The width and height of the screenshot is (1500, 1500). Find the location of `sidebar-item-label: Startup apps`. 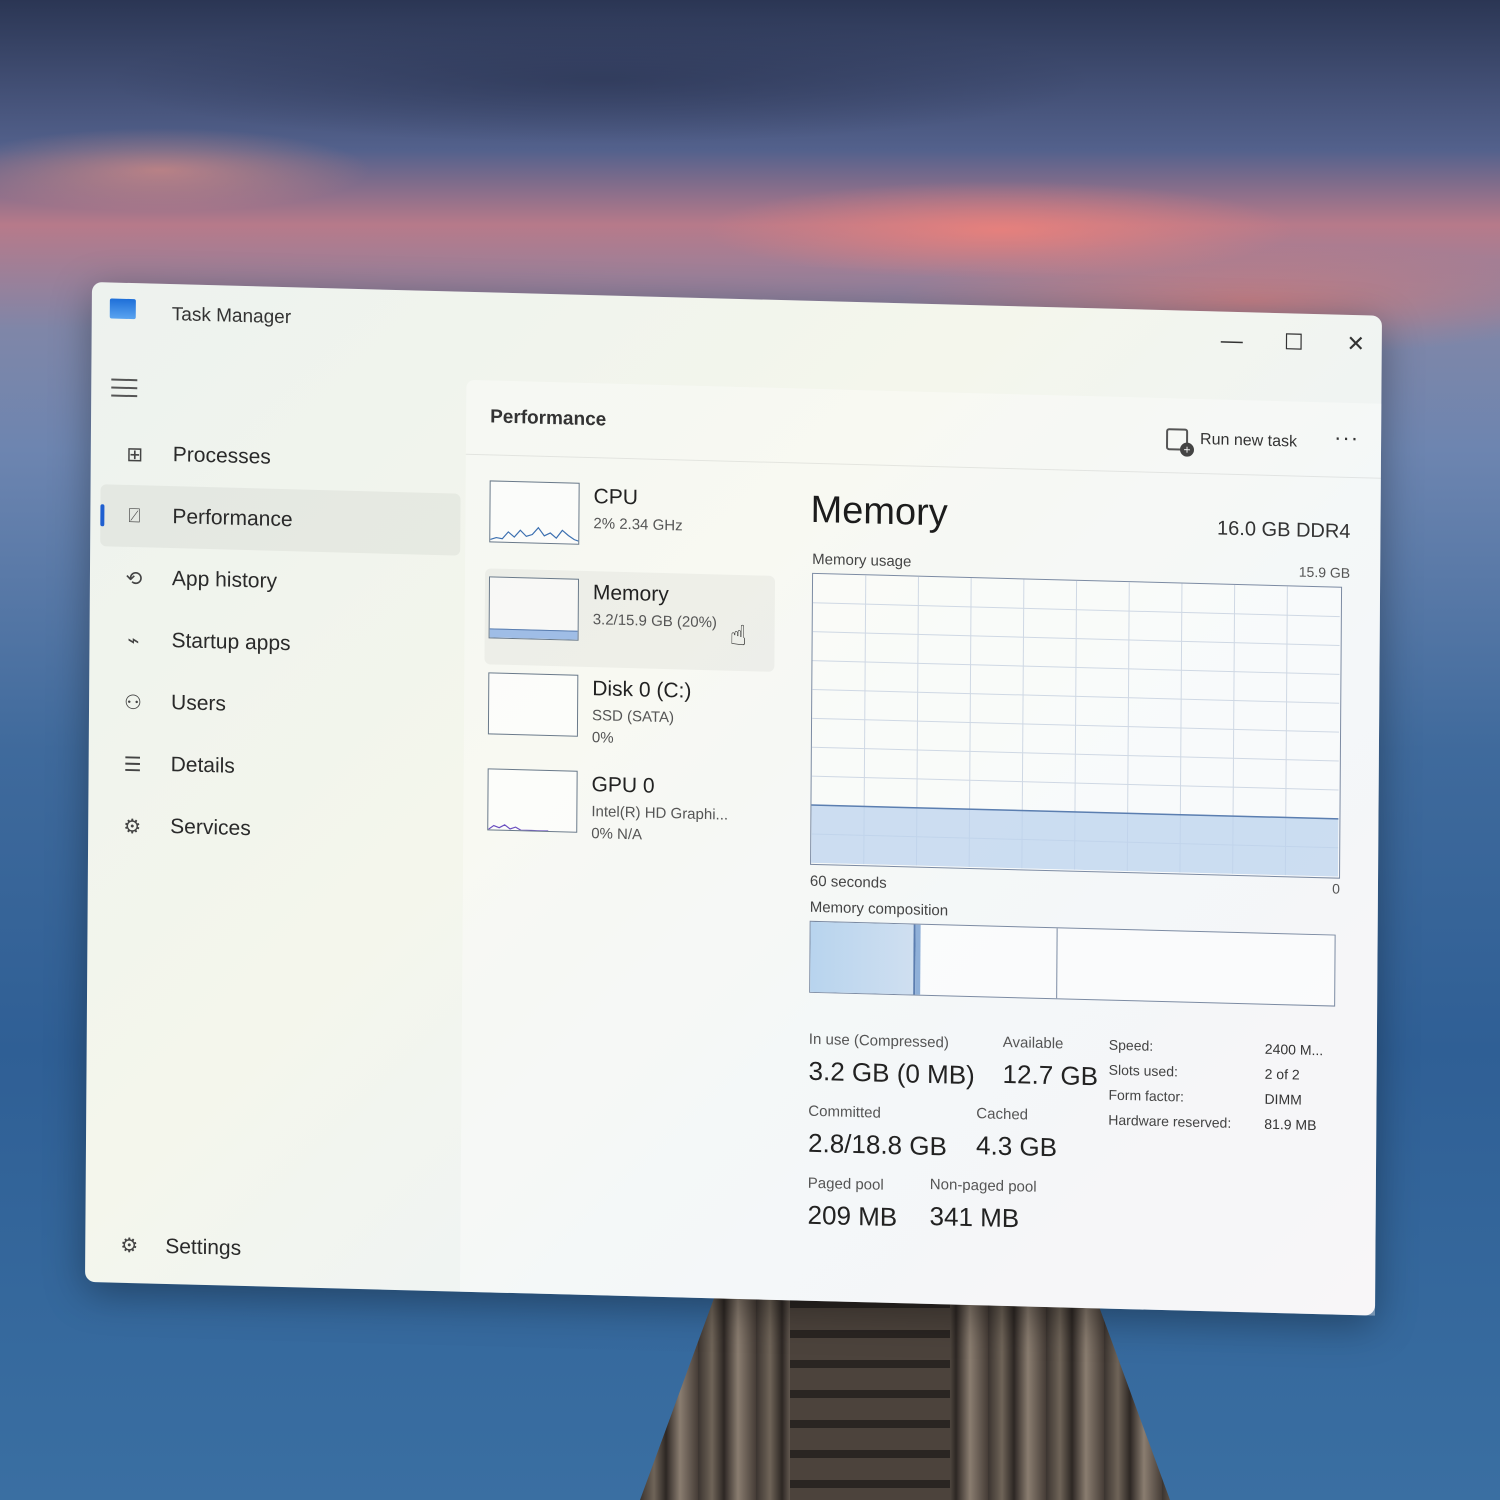

sidebar-item-label: Startup apps is located at coordinates (231, 642).